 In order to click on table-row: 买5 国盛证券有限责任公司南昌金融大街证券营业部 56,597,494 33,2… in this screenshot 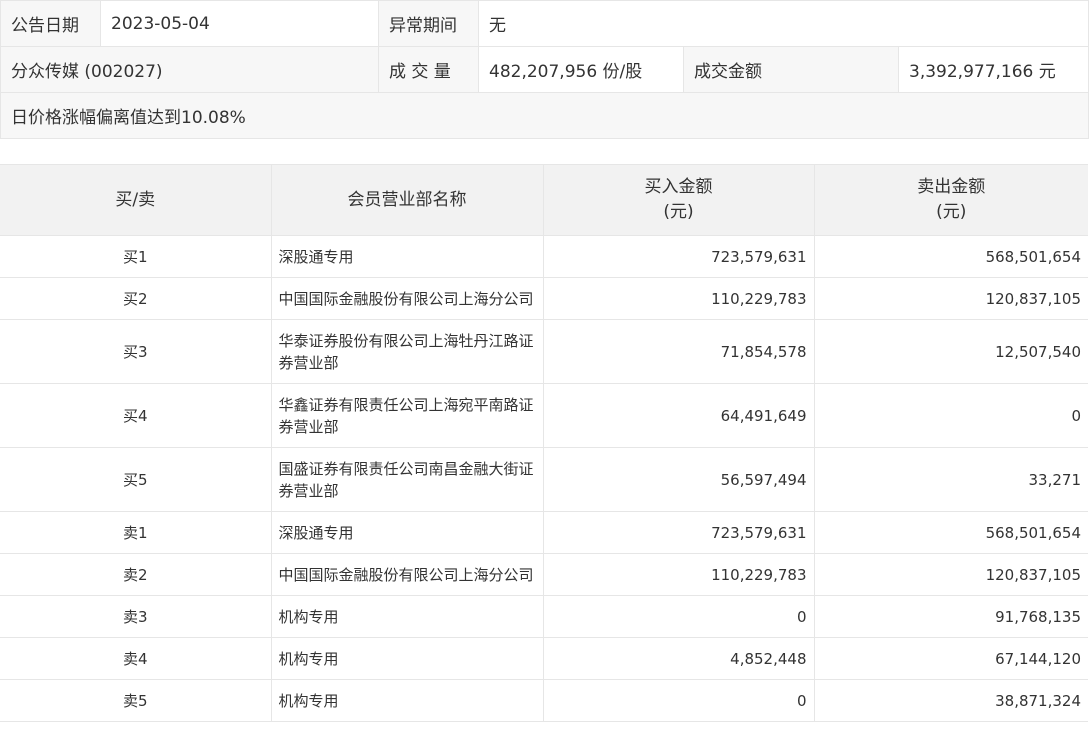, I will do `click(544, 479)`.